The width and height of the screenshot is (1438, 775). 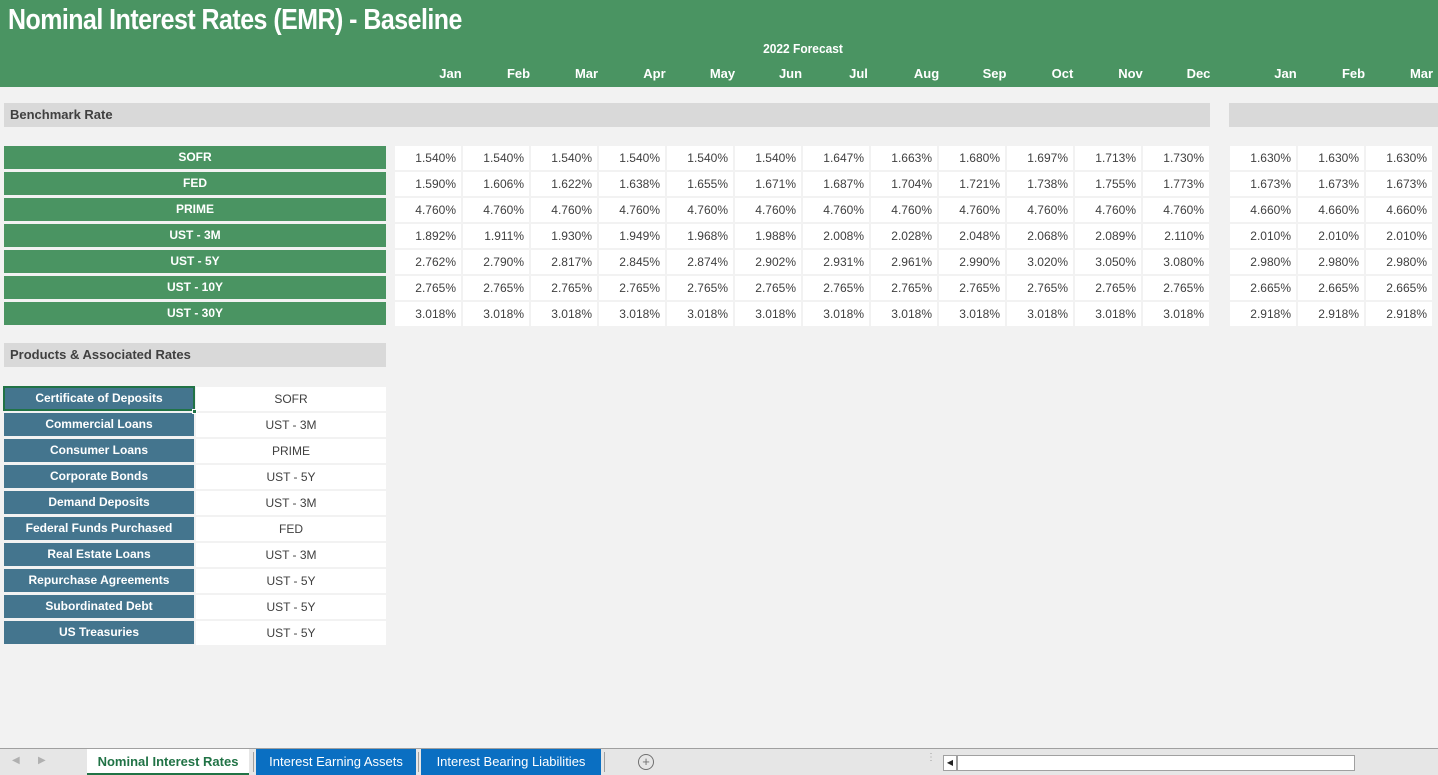 I want to click on scroll-left-icon: ◀, so click(x=951, y=763).